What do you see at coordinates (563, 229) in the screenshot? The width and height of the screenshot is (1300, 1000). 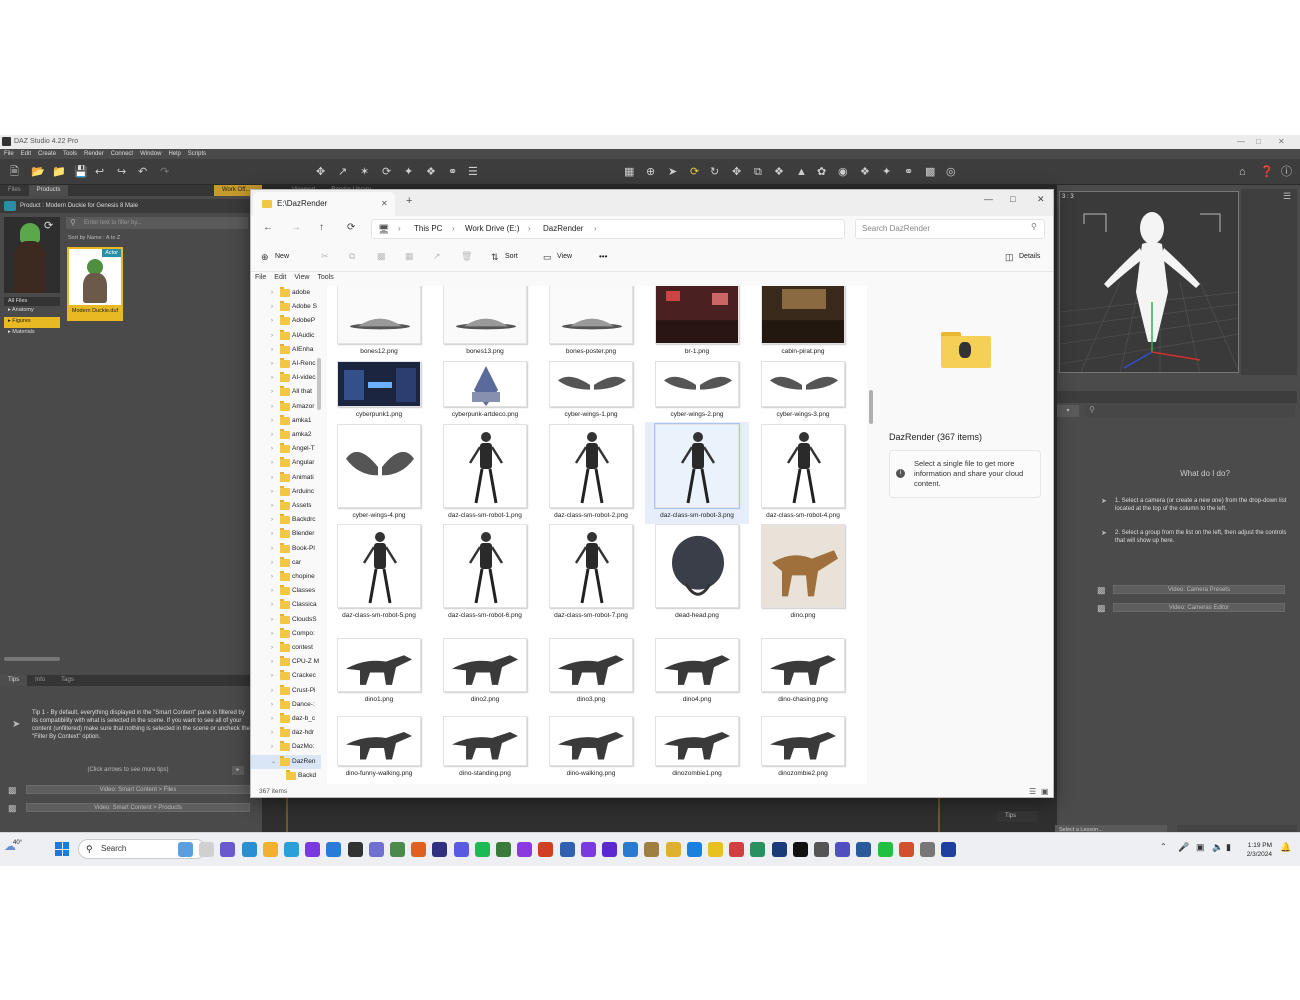 I see `breadcrumb-dazrender: DazRender` at bounding box center [563, 229].